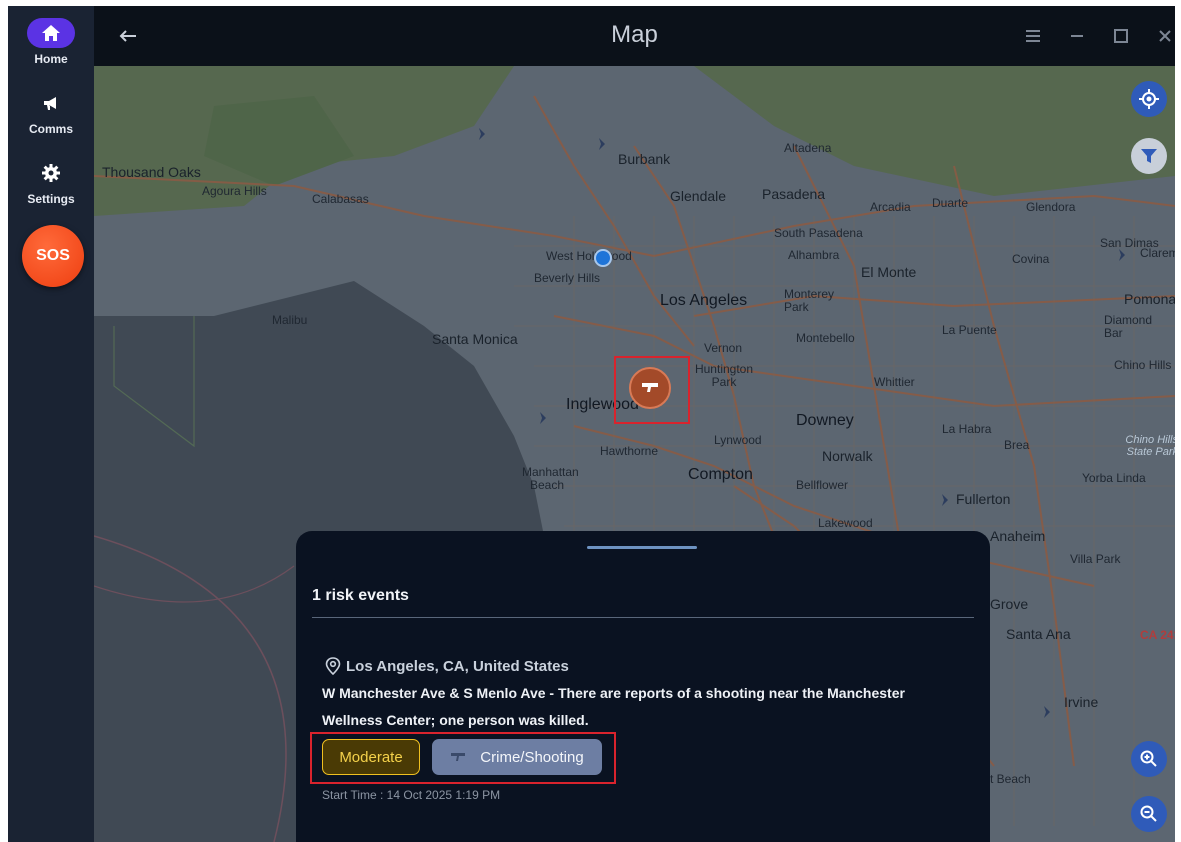 Image resolution: width=1181 pixels, height=842 pixels. What do you see at coordinates (723, 348) in the screenshot?
I see `map-label: Vernon` at bounding box center [723, 348].